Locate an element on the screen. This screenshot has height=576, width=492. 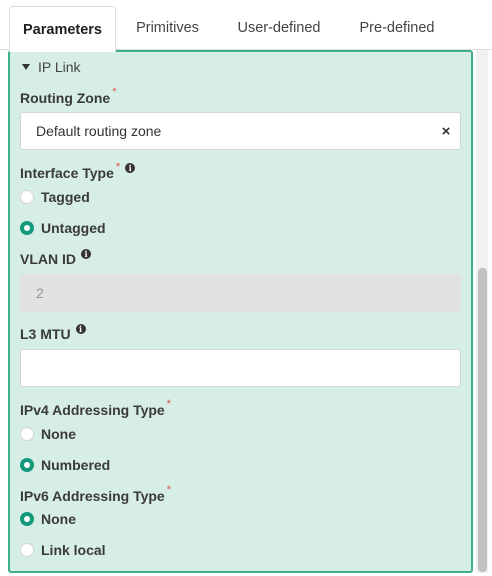
tab-user-defined: User-defined is located at coordinates (279, 28).